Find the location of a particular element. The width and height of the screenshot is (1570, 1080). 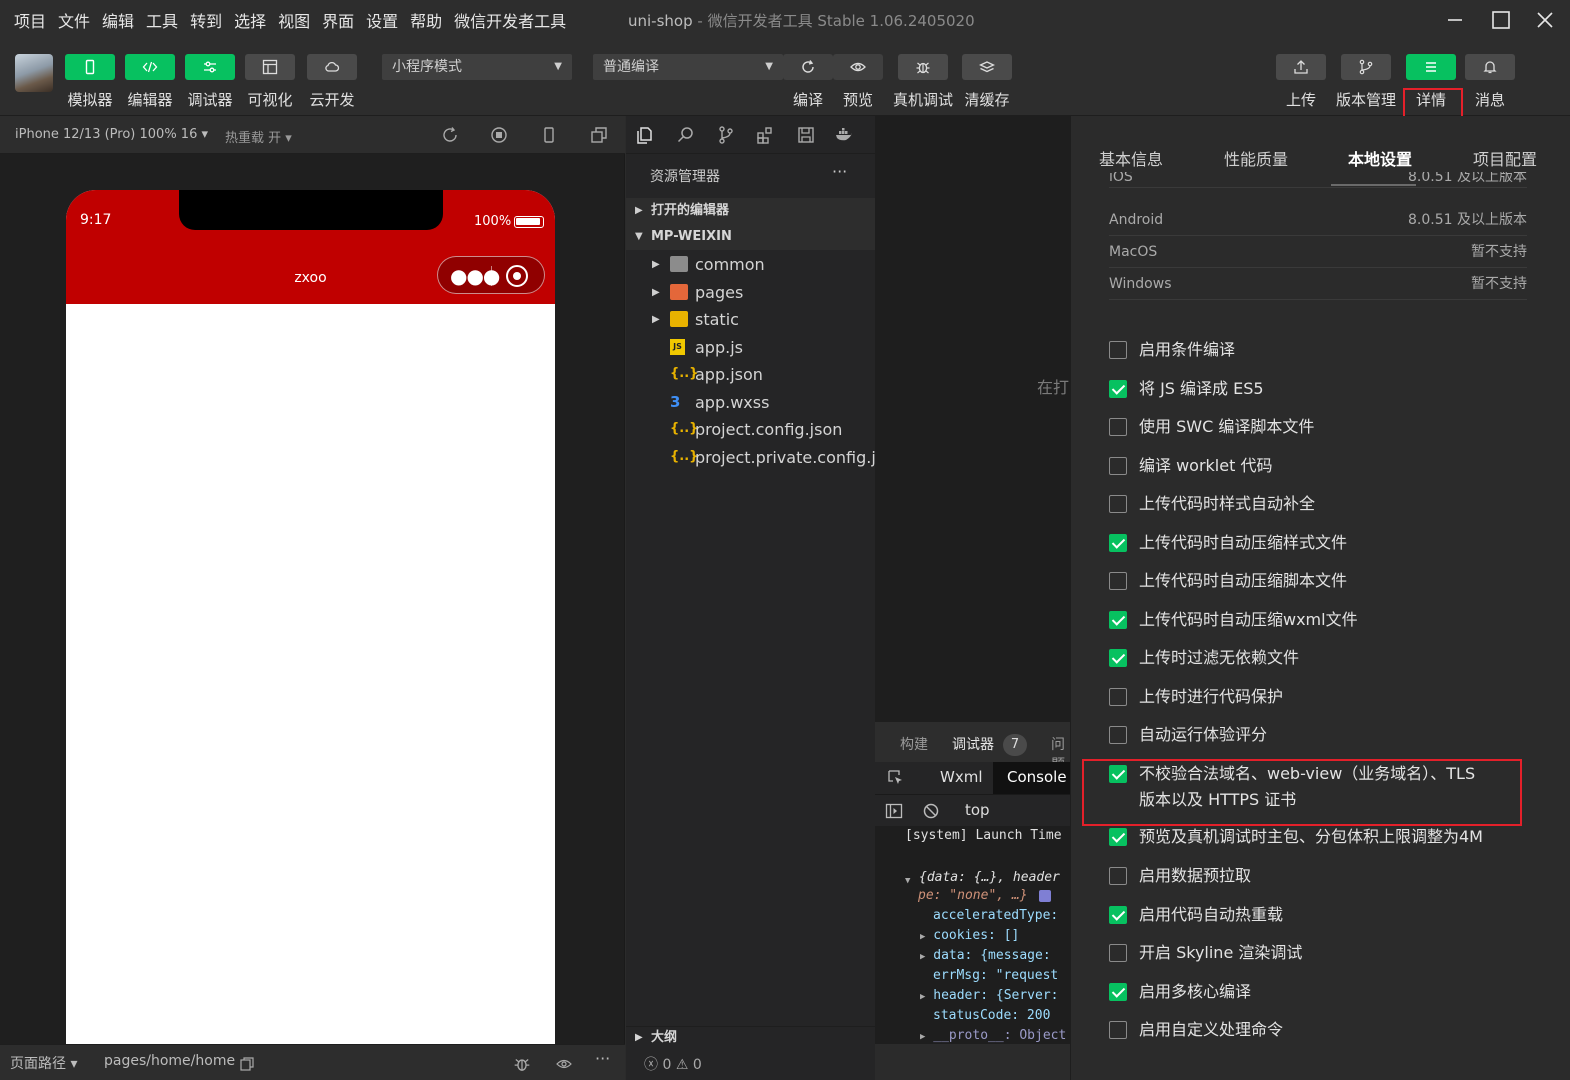

clear-cache-button is located at coordinates (987, 67).